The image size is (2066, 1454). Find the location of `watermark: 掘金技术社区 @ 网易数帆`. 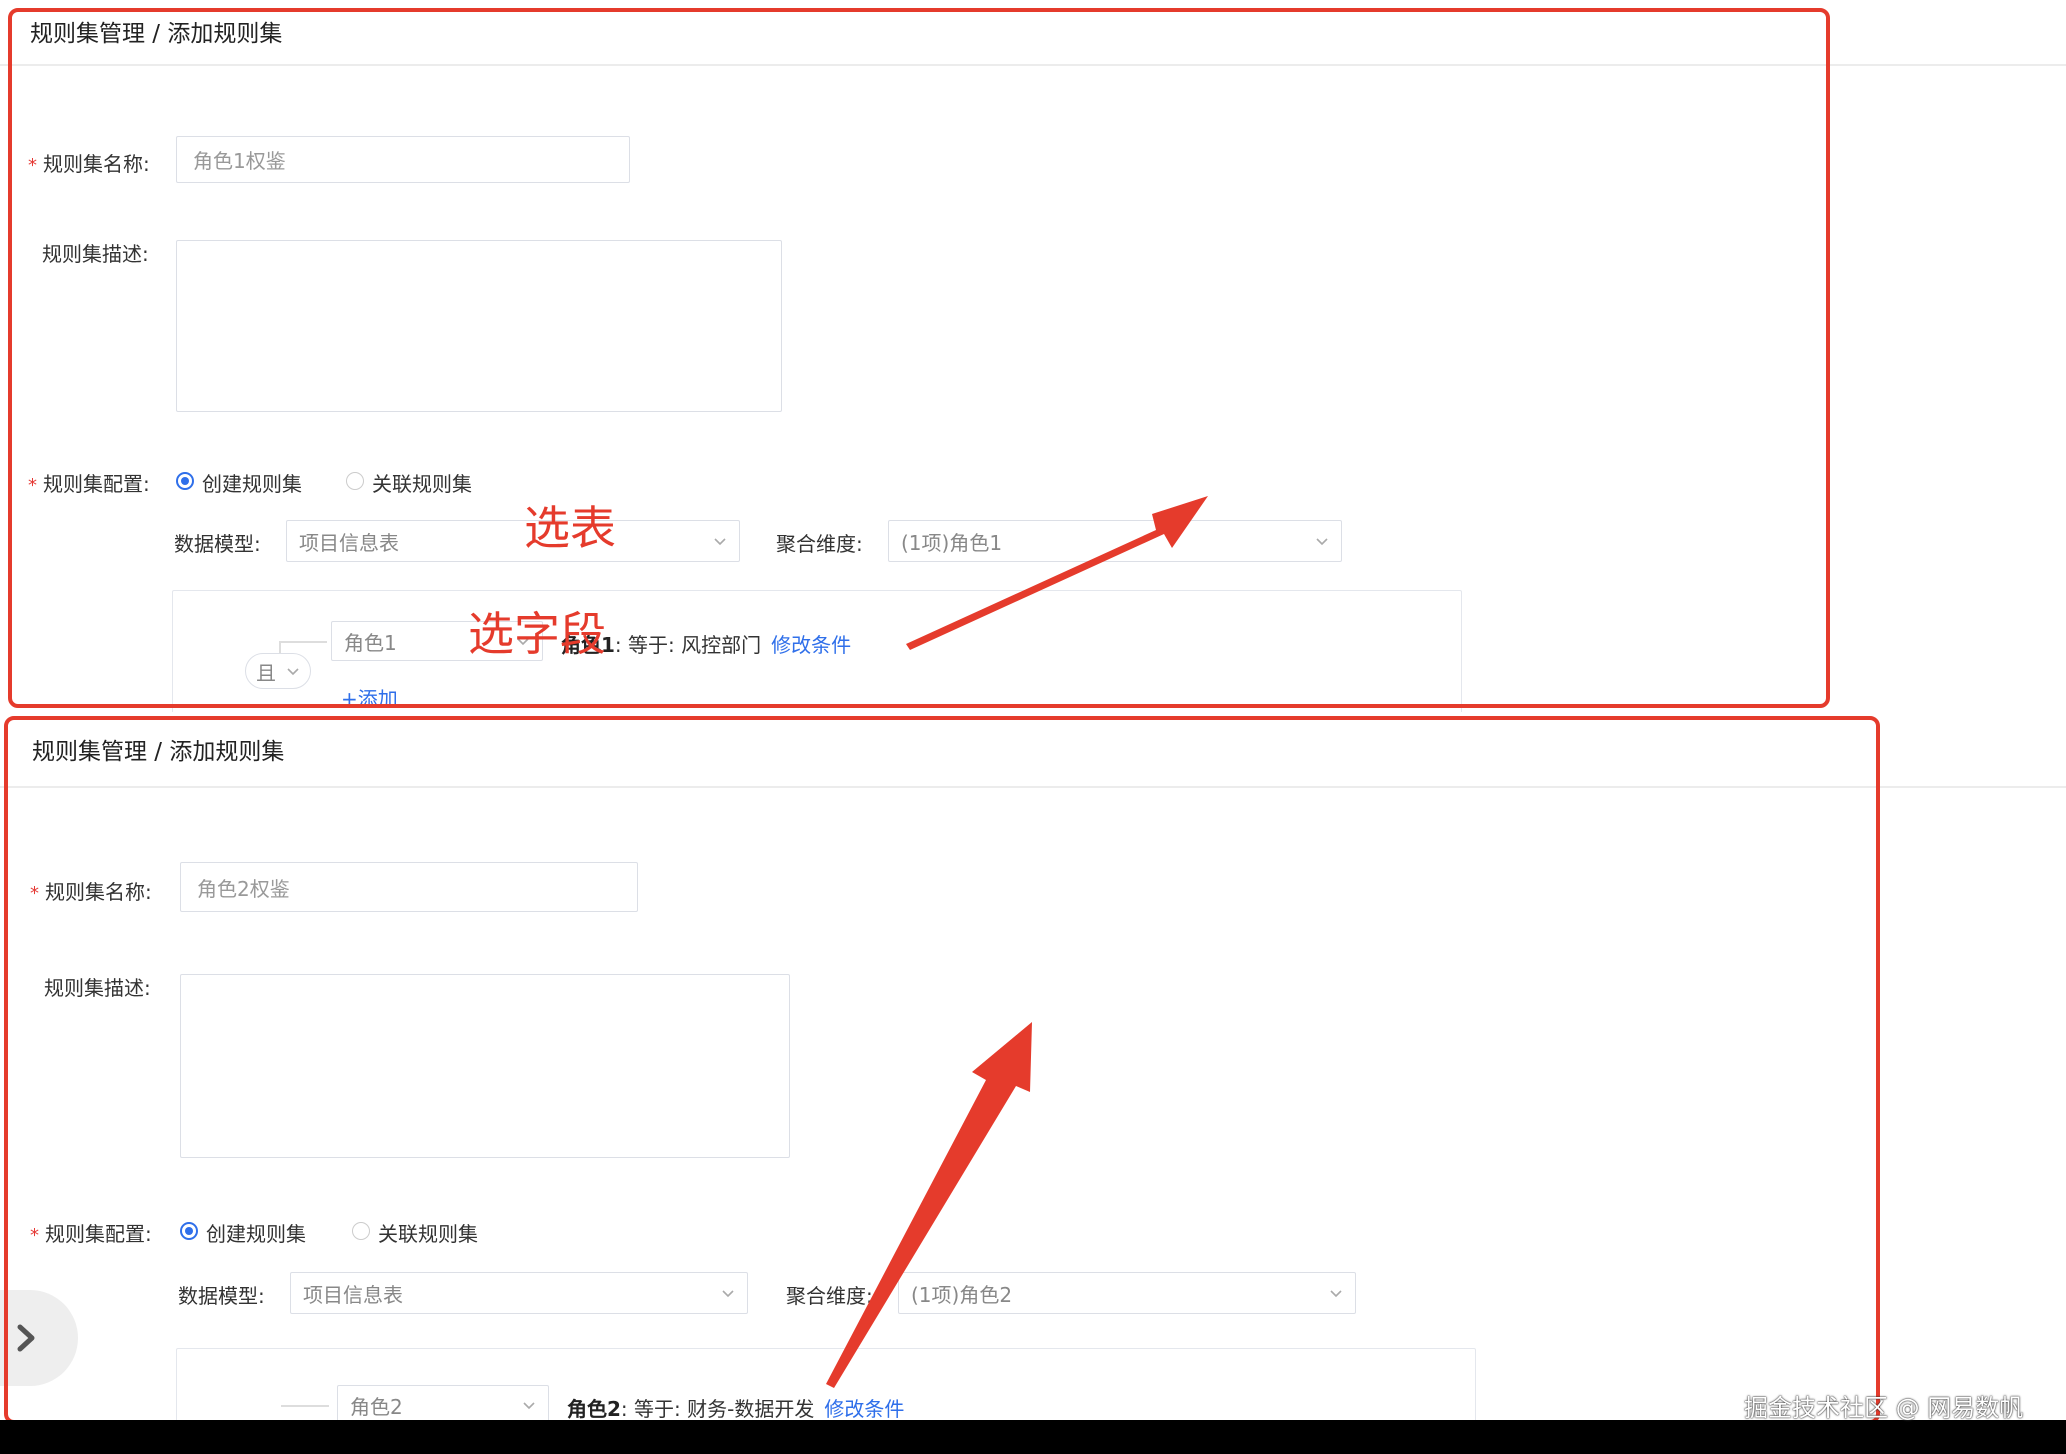

watermark: 掘金技术社区 @ 网易数帆 is located at coordinates (1884, 1408).